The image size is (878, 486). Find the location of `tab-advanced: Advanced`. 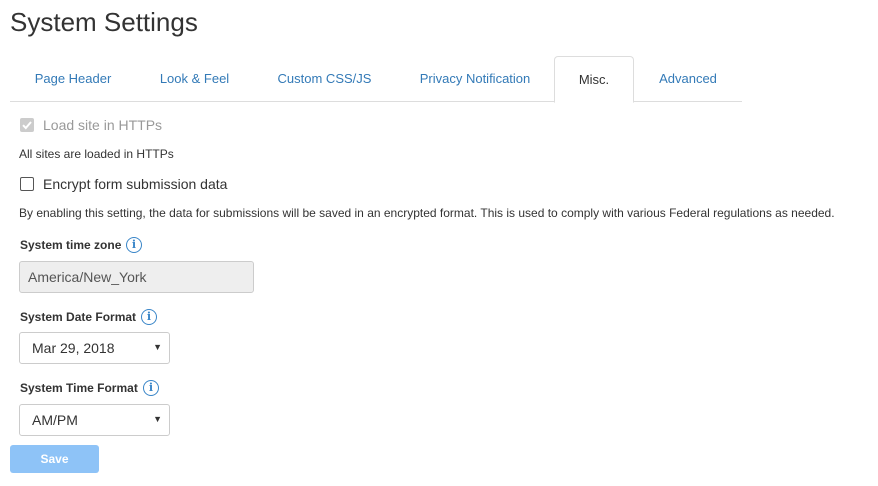

tab-advanced: Advanced is located at coordinates (688, 79).